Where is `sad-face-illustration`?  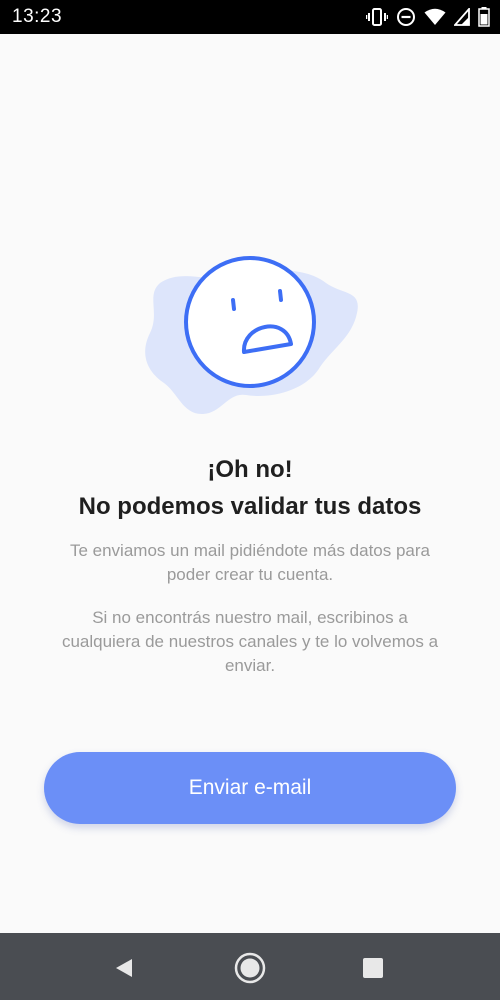 sad-face-illustration is located at coordinates (250, 340).